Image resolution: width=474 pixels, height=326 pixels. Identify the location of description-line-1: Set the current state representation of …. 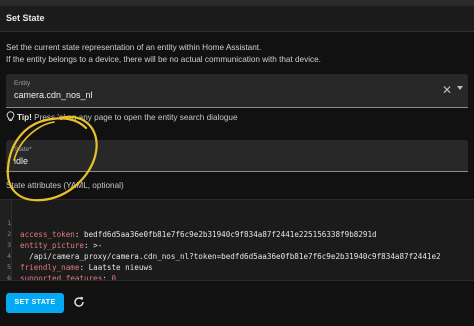
(134, 47).